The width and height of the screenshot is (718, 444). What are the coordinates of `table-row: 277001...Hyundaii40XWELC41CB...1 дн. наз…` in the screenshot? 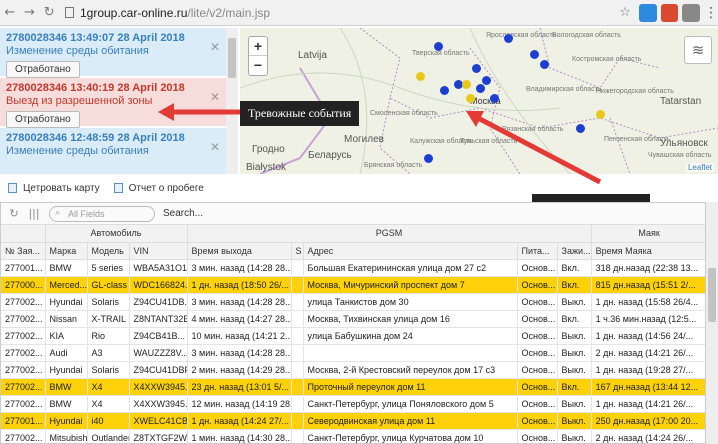 It's located at (353, 421).